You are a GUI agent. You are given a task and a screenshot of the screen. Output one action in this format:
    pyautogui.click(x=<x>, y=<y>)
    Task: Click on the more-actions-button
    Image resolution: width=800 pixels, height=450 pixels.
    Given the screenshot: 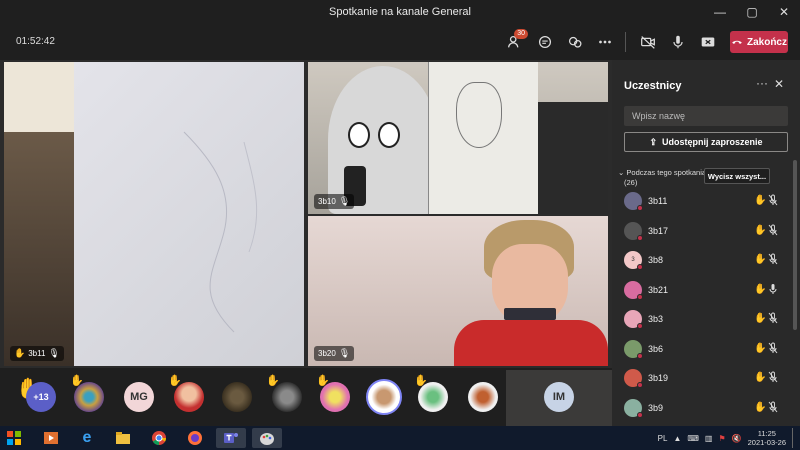 What is the action you would take?
    pyautogui.click(x=605, y=42)
    